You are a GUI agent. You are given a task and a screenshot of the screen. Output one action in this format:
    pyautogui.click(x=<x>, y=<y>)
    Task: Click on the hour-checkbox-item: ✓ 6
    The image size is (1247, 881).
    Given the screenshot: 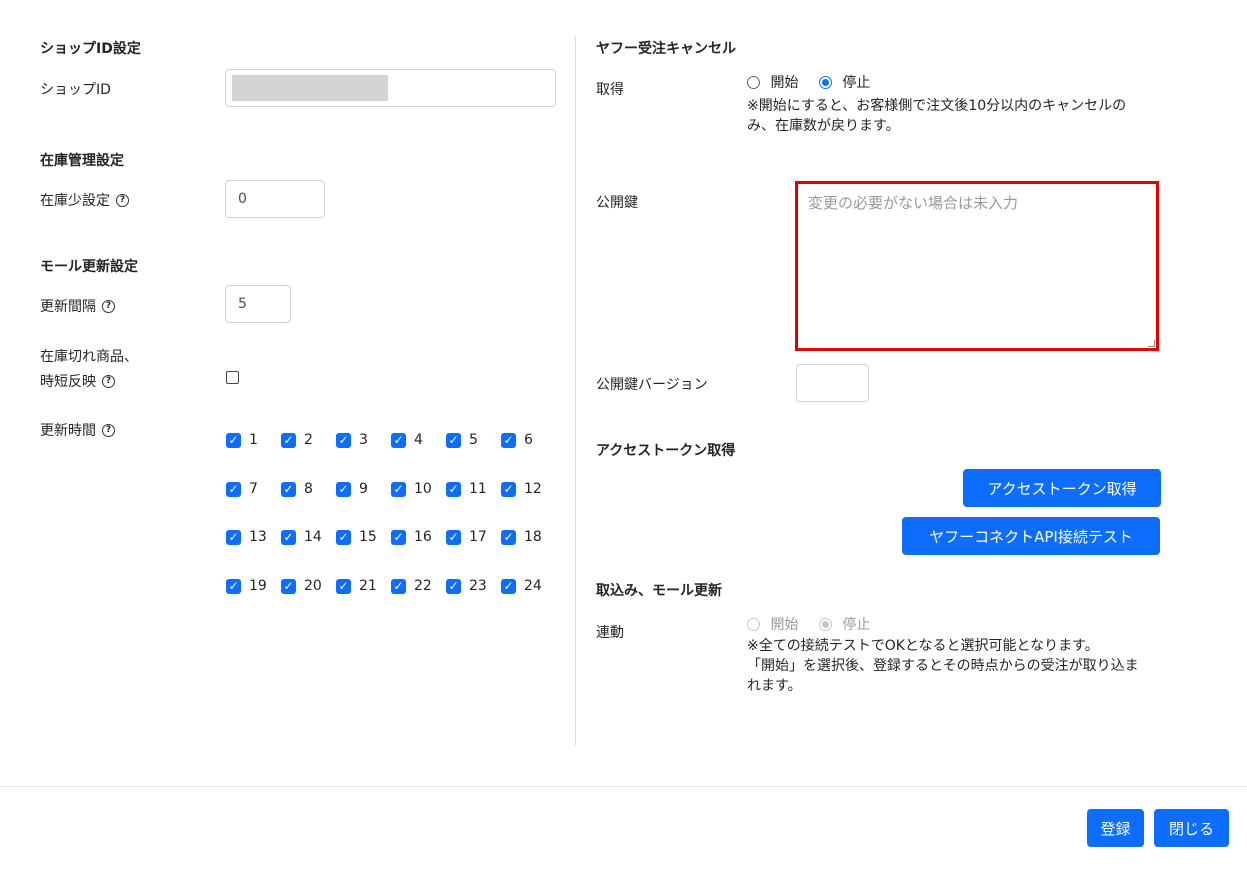 What is the action you would take?
    pyautogui.click(x=517, y=440)
    